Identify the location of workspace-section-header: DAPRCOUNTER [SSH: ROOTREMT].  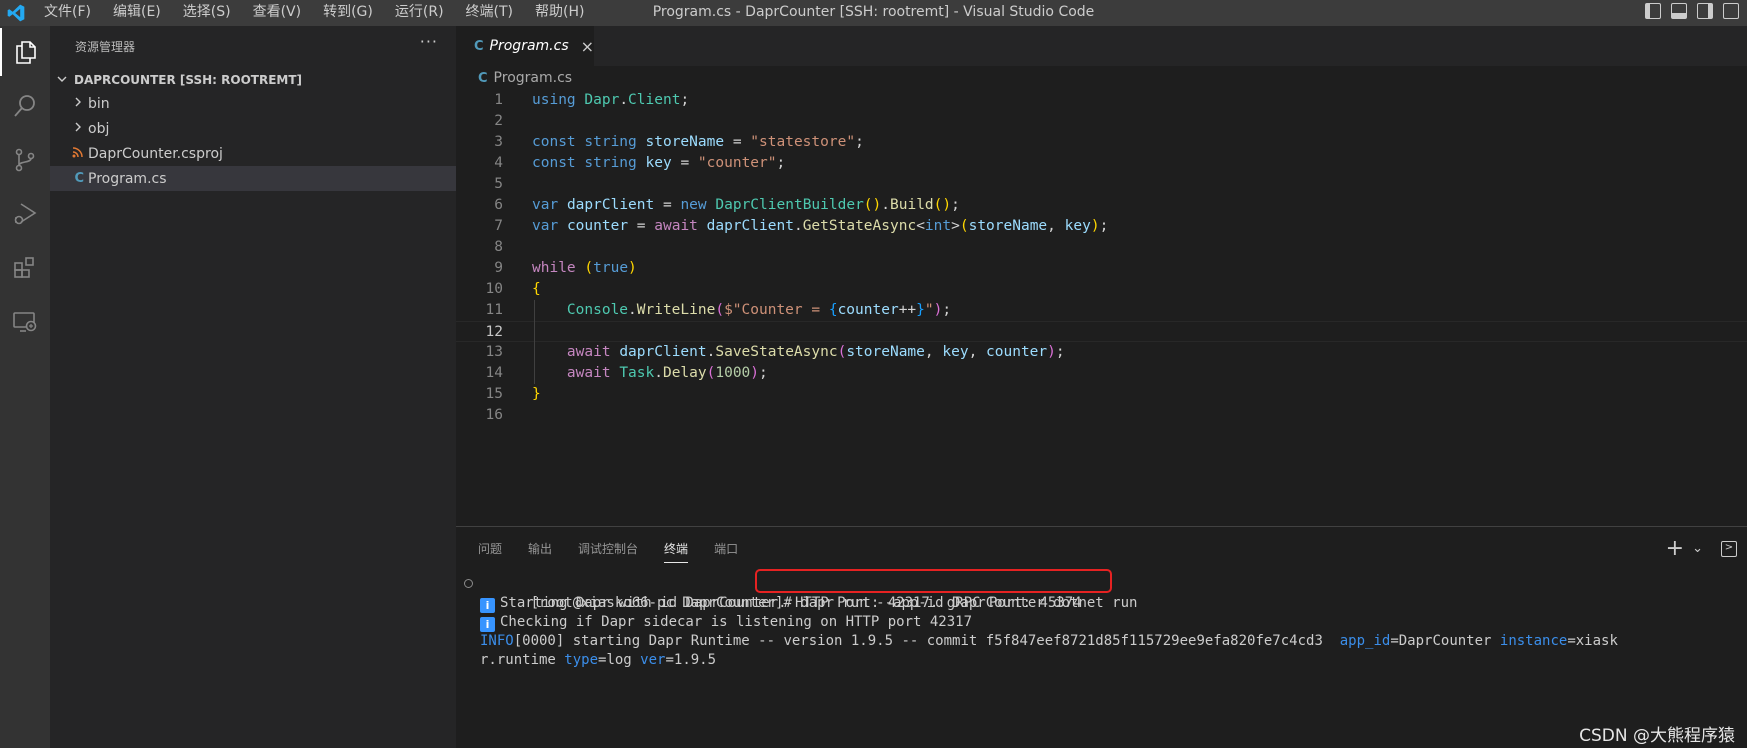
(253, 80).